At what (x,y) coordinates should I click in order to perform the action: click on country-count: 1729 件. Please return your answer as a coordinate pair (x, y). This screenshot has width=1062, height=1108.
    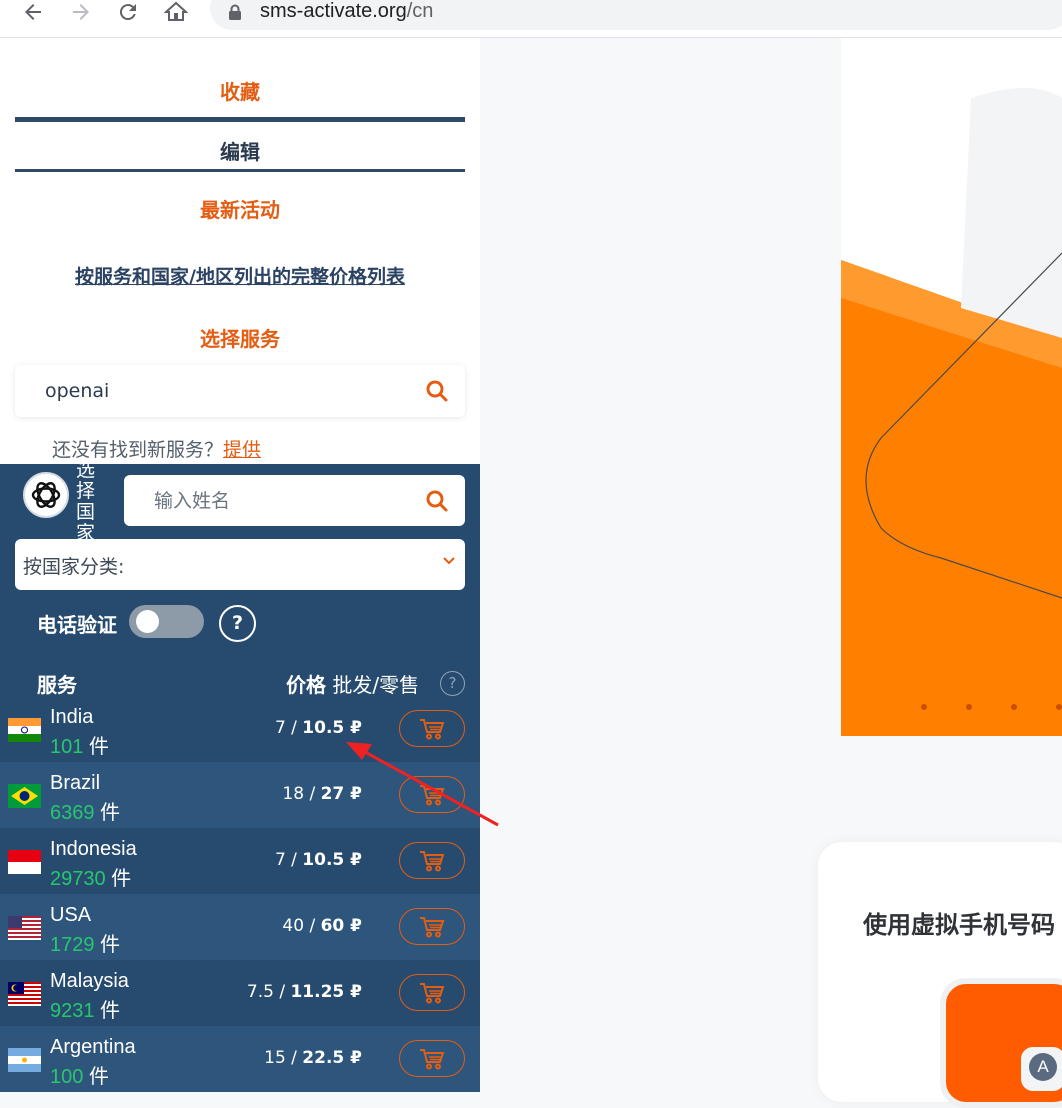
    Looking at the image, I should click on (85, 945).